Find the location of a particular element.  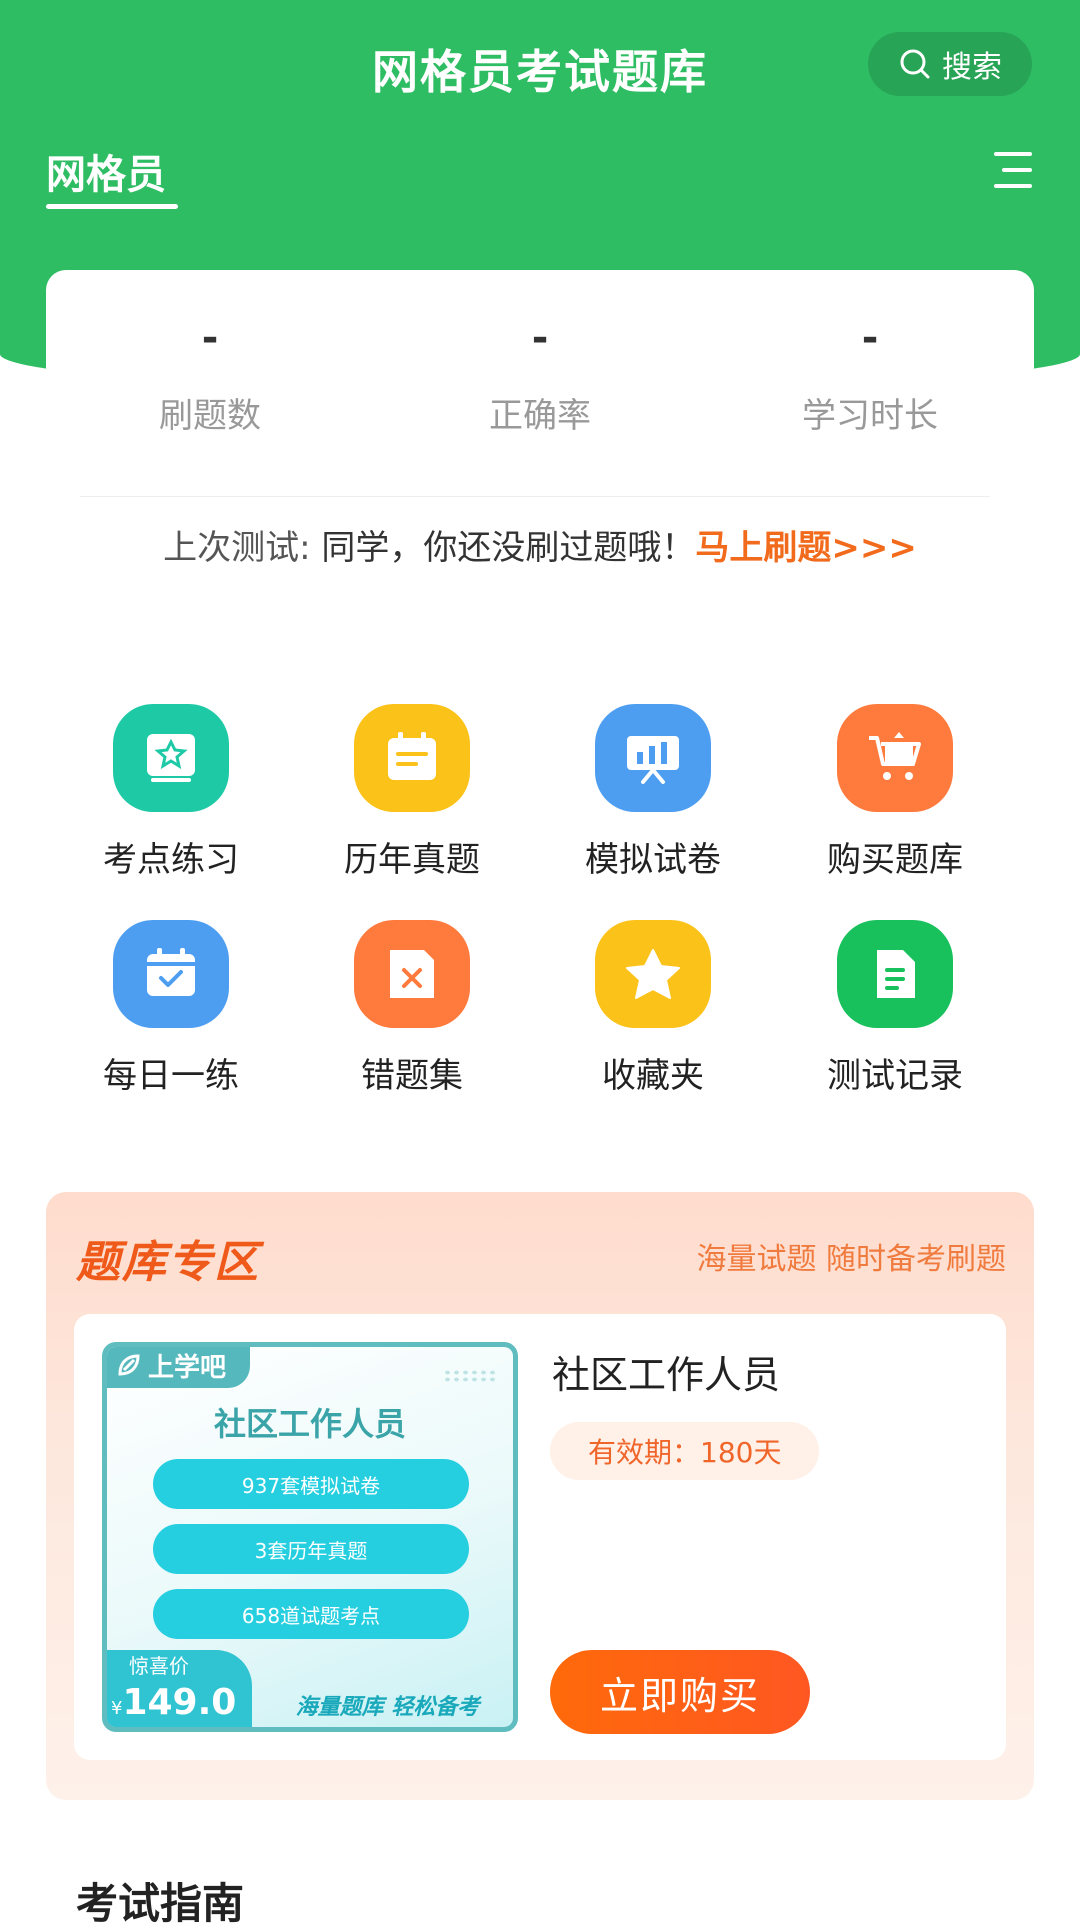

feature-label: 每日一练 is located at coordinates (171, 1076).